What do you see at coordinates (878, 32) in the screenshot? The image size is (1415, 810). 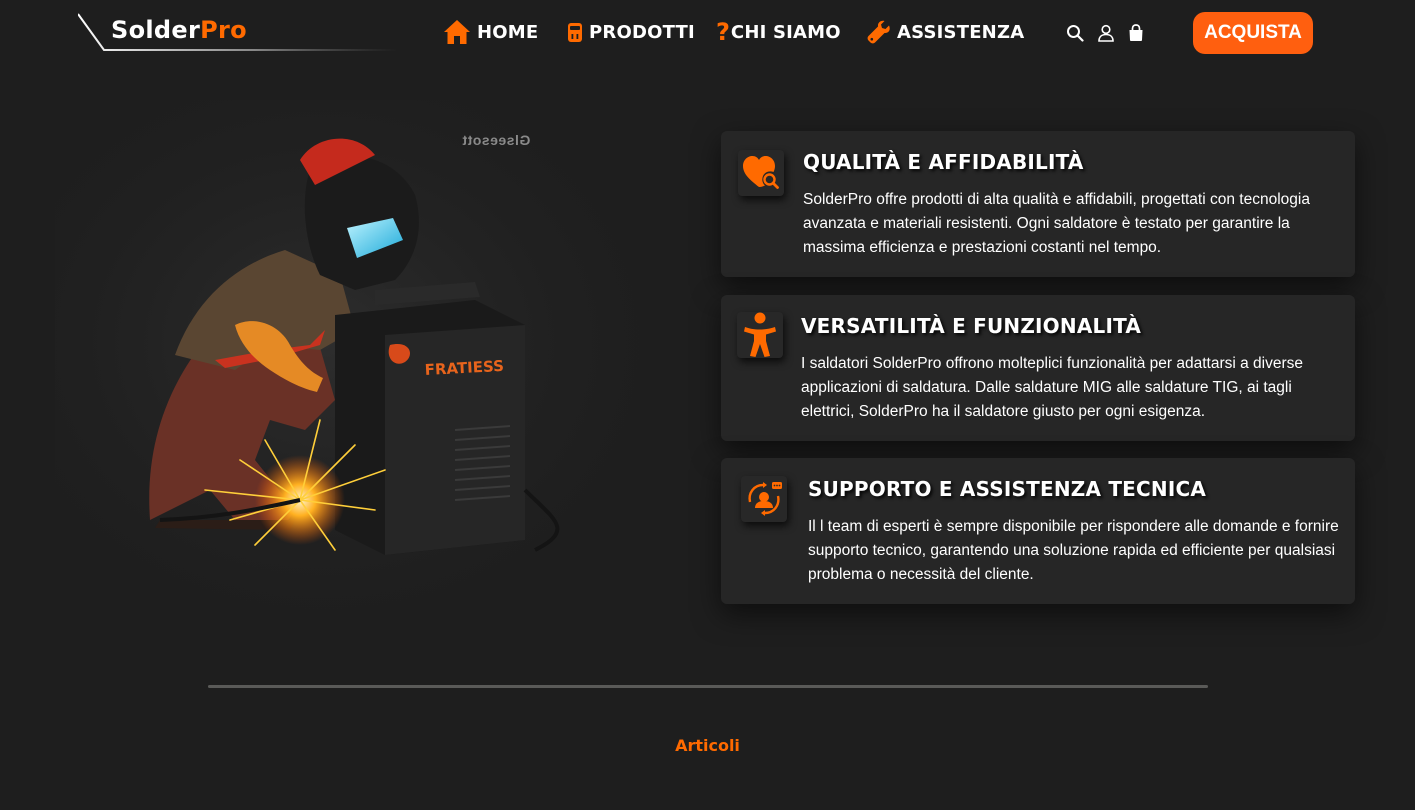 I see `wrench-icon` at bounding box center [878, 32].